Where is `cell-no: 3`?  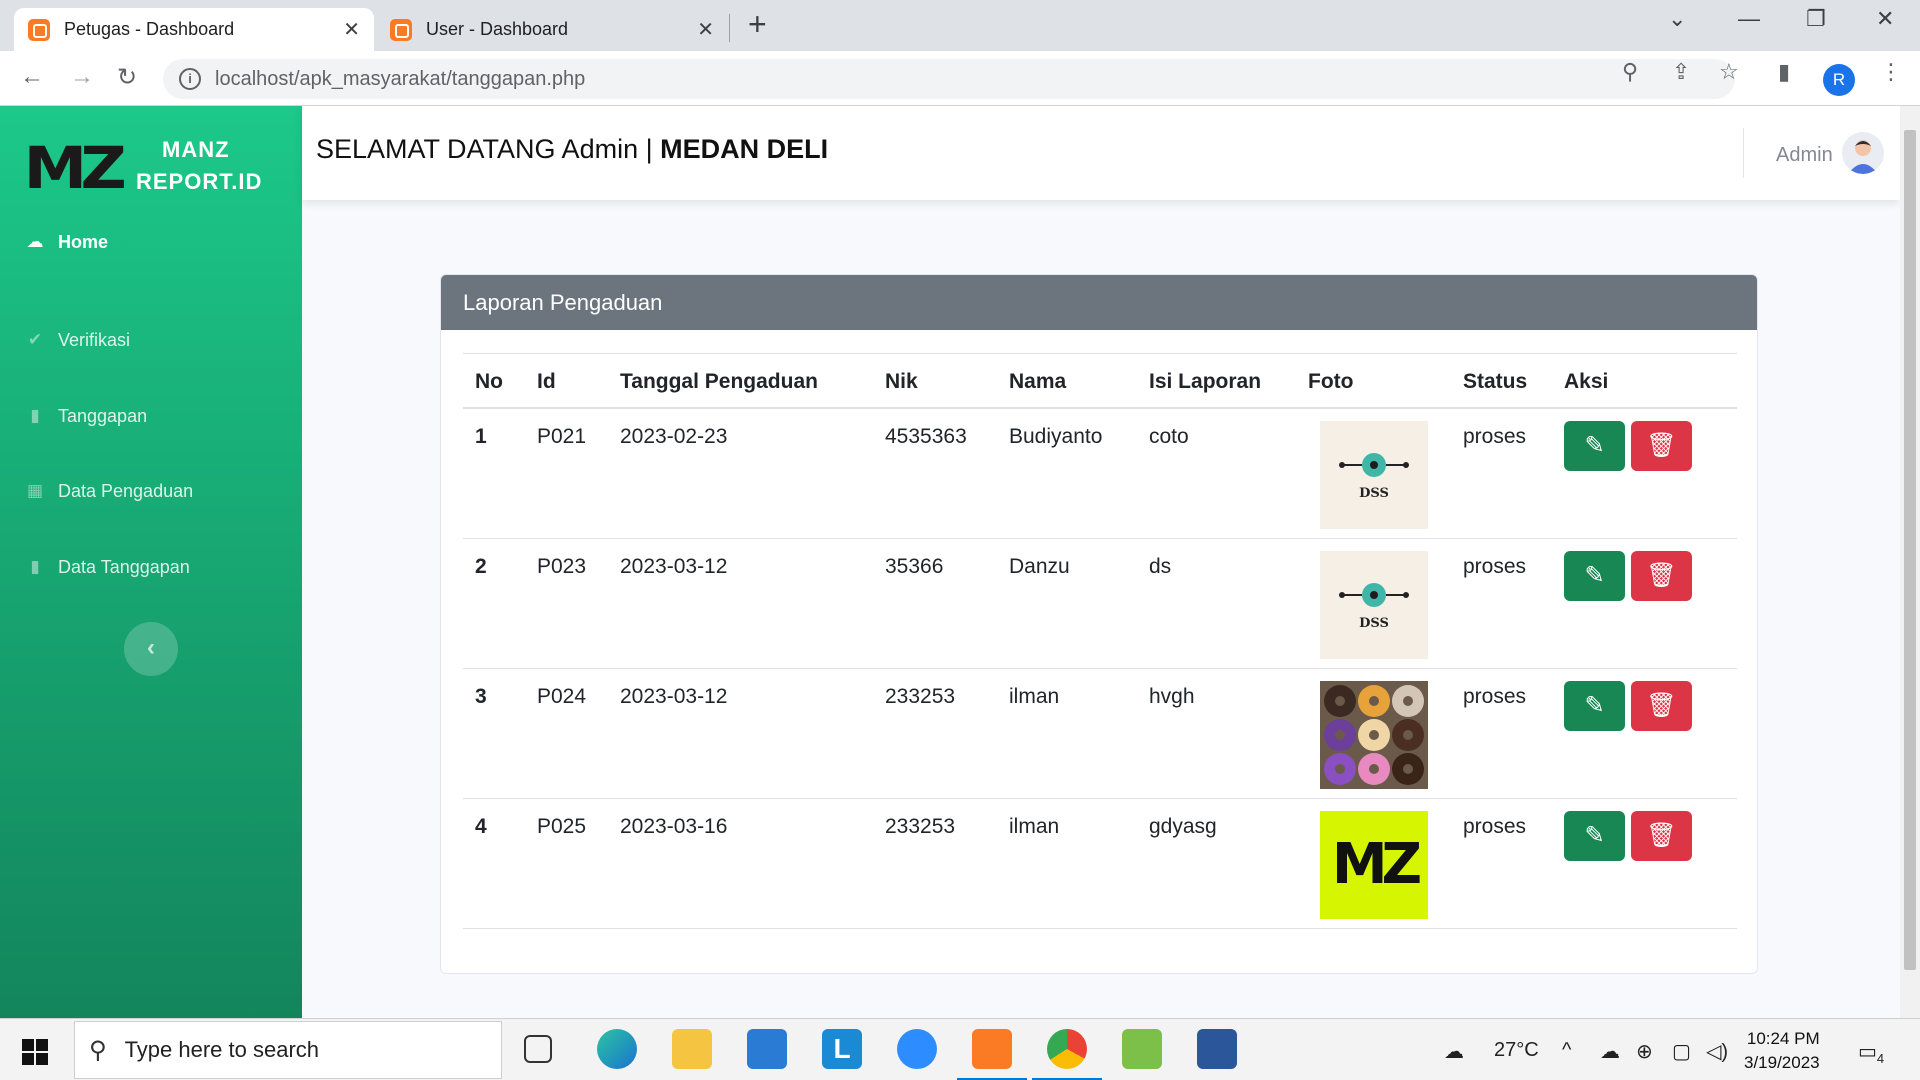
cell-no: 3 is located at coordinates (481, 696).